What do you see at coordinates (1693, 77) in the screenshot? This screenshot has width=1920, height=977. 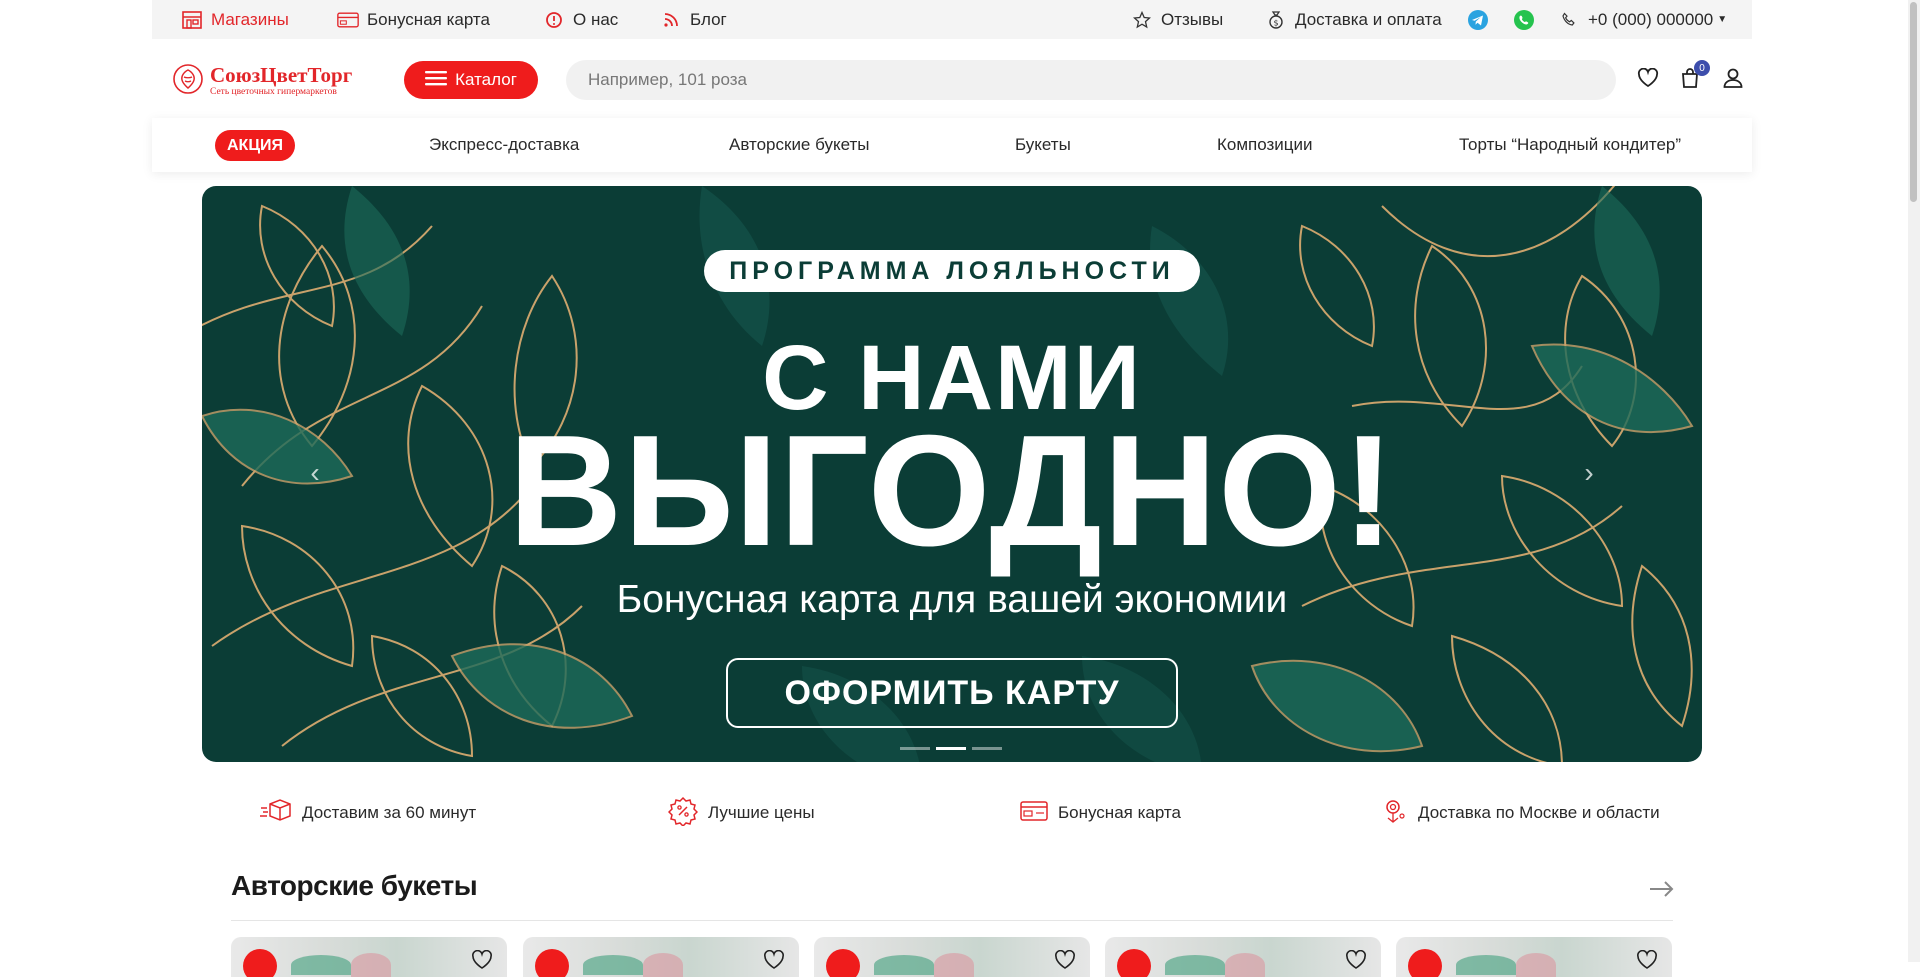 I see `cart-button: 0` at bounding box center [1693, 77].